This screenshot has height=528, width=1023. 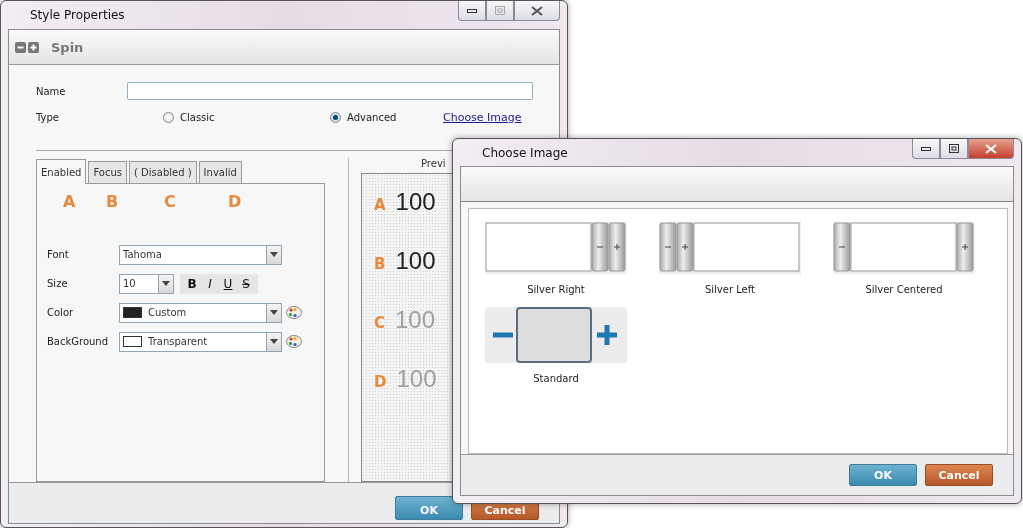 I want to click on color-label: Color, so click(x=61, y=312).